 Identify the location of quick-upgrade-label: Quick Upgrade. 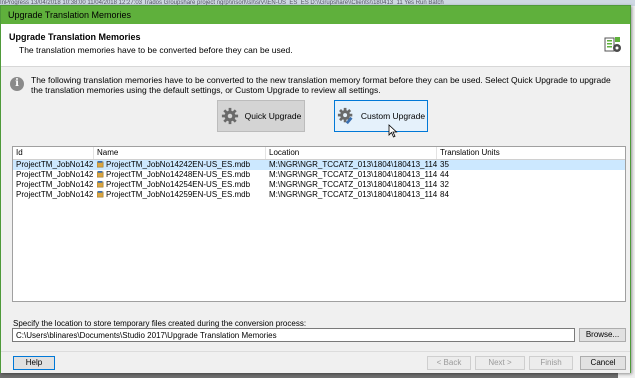
(273, 116).